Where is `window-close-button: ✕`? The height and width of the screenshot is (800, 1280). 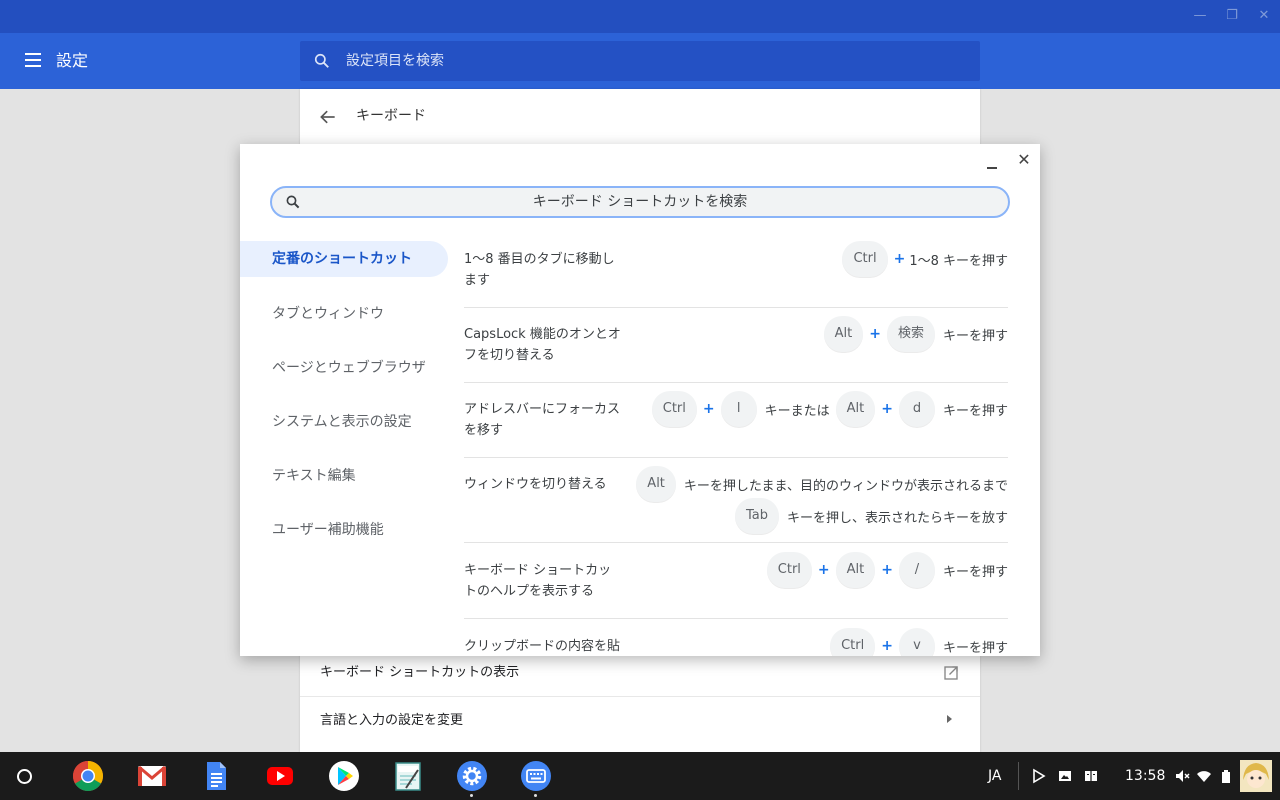
window-close-button: ✕ is located at coordinates (1264, 16).